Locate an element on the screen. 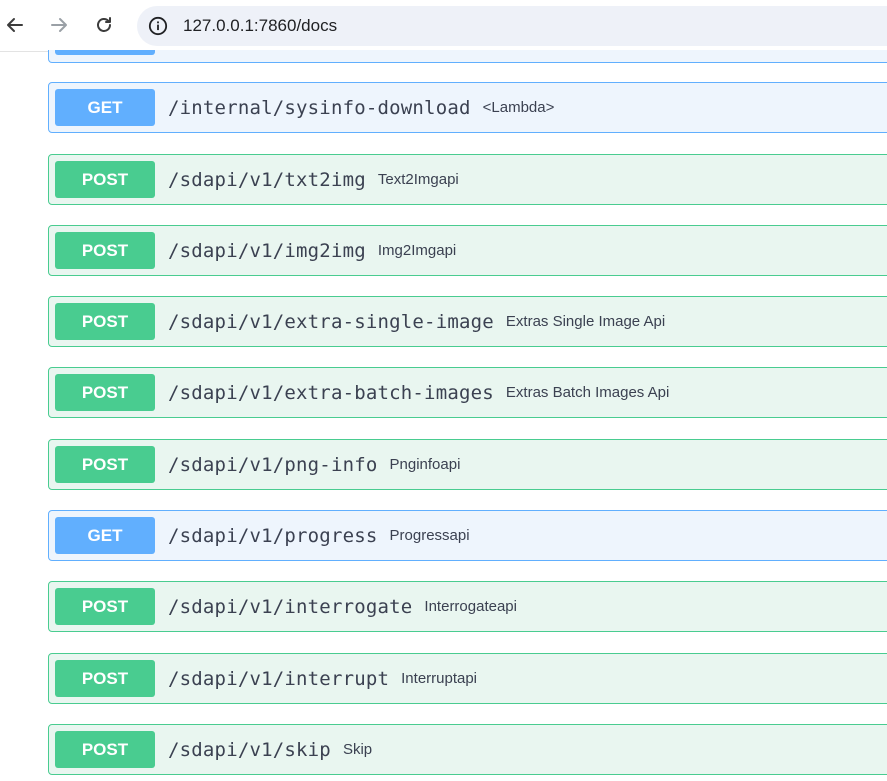  back-button is located at coordinates (15, 25).